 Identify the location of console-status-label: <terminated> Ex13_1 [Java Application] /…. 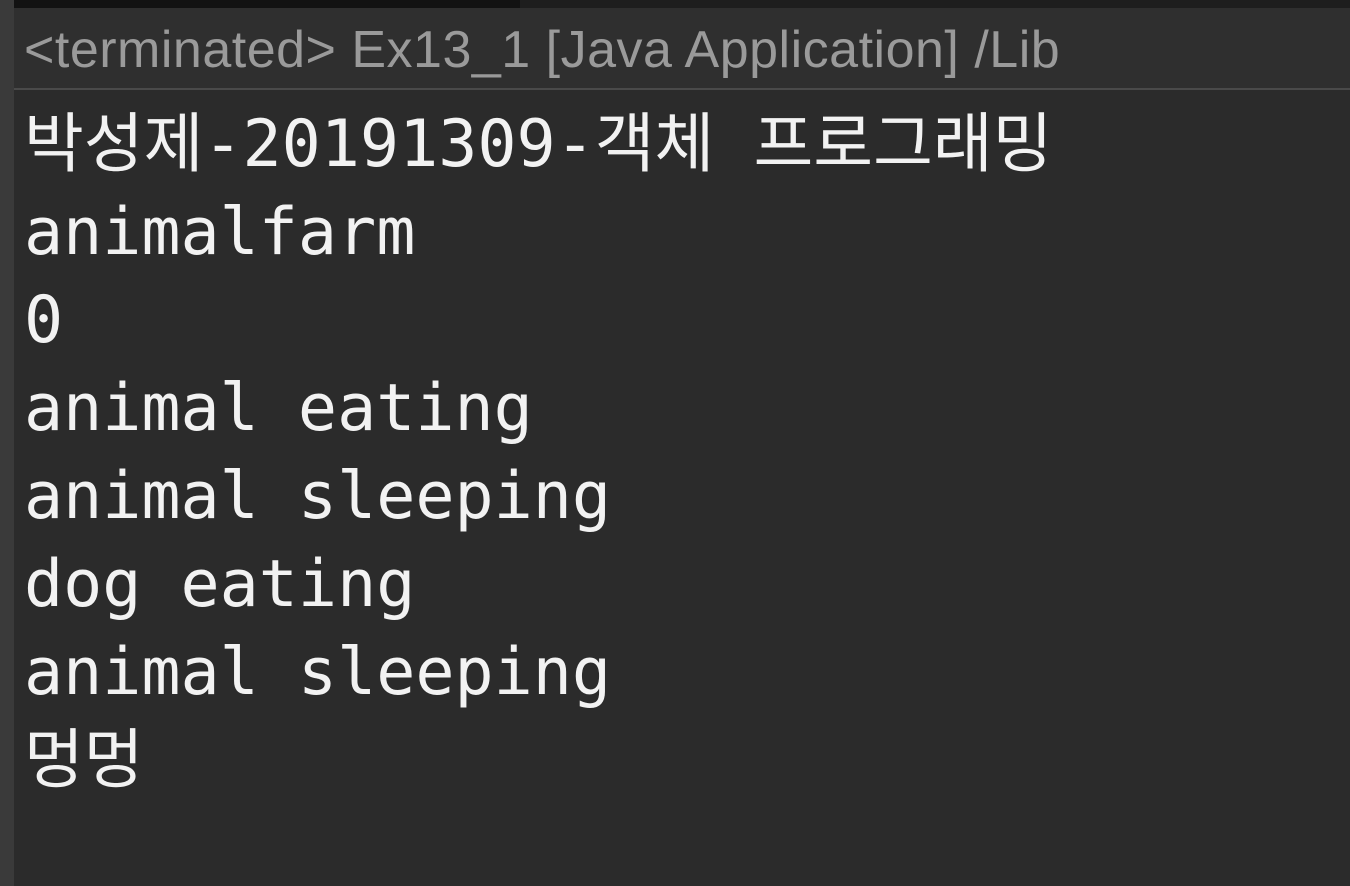
(542, 50).